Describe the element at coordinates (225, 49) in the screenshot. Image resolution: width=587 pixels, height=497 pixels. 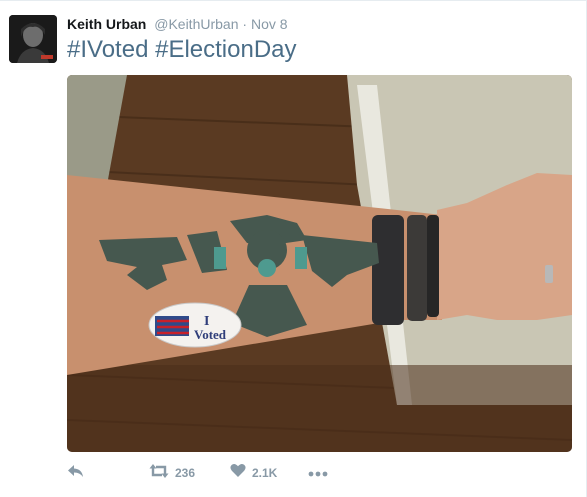
I see `hashtag-electionday: #ElectionDay` at that location.